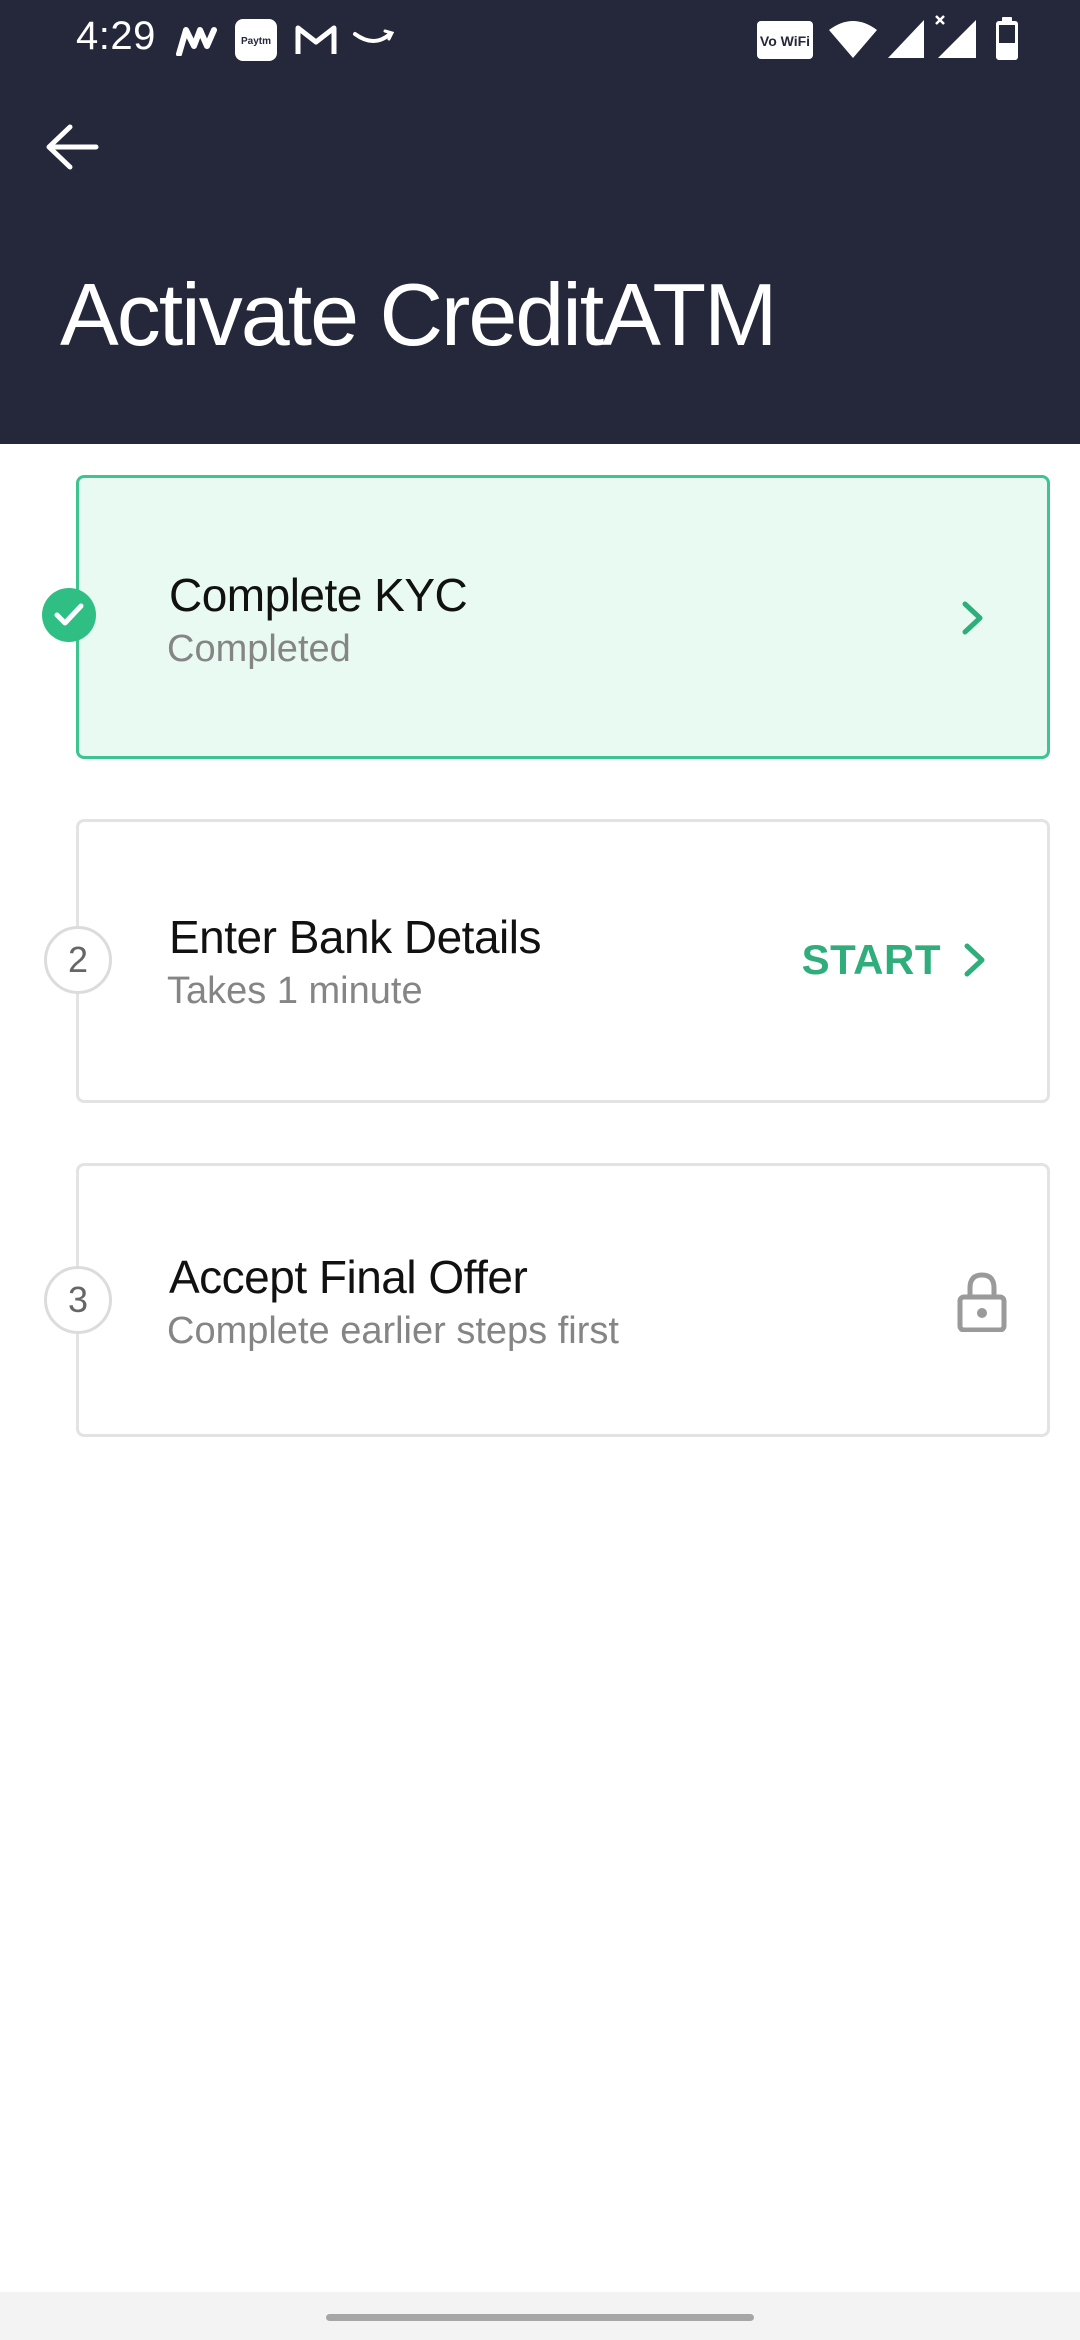 The width and height of the screenshot is (1080, 2340). Describe the element at coordinates (295, 991) in the screenshot. I see `step-hint: Takes 1 minute` at that location.